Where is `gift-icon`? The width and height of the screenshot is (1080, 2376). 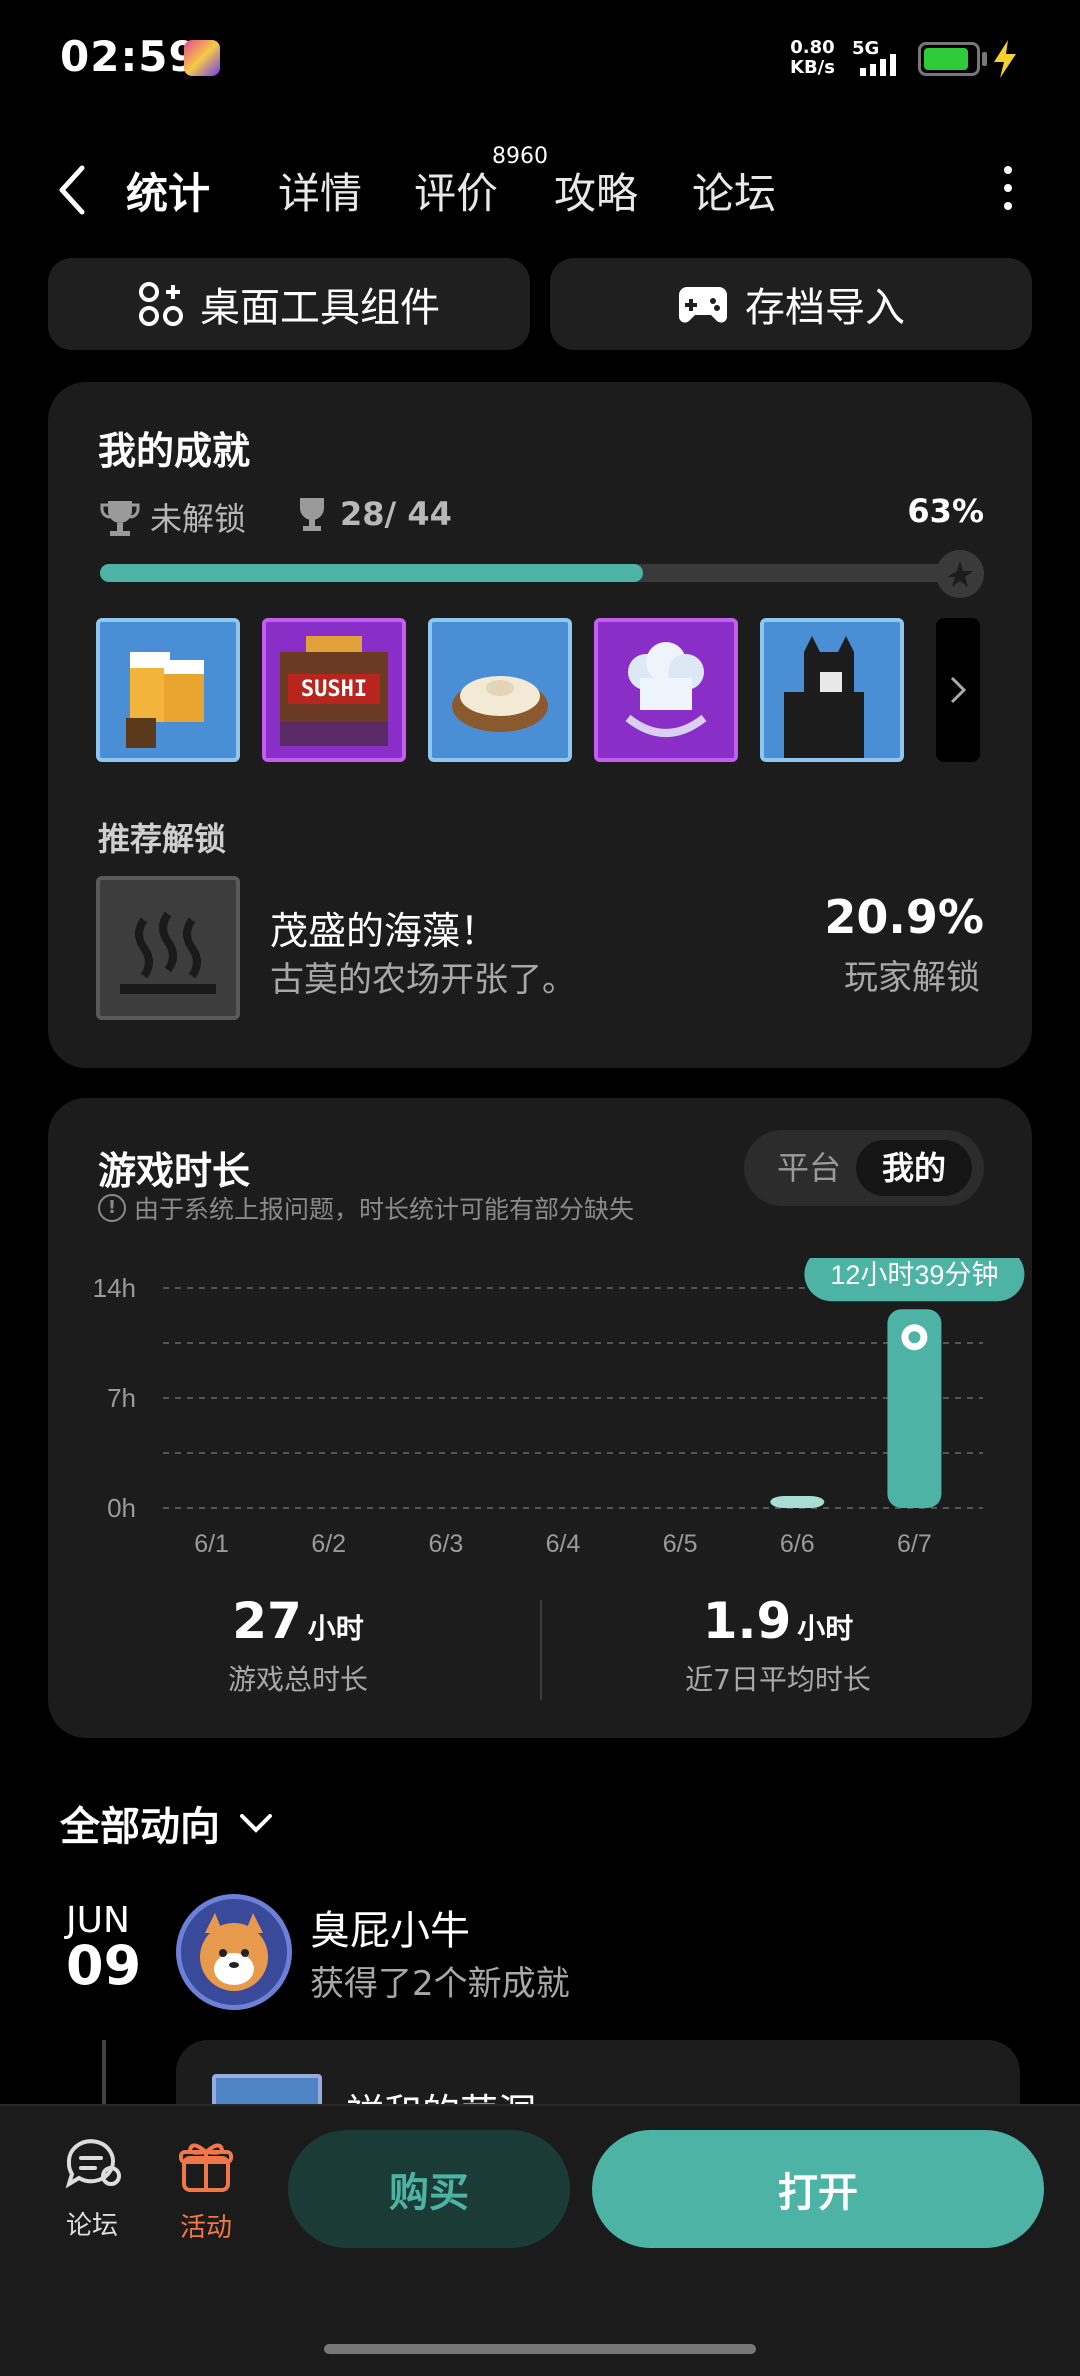 gift-icon is located at coordinates (206, 2167).